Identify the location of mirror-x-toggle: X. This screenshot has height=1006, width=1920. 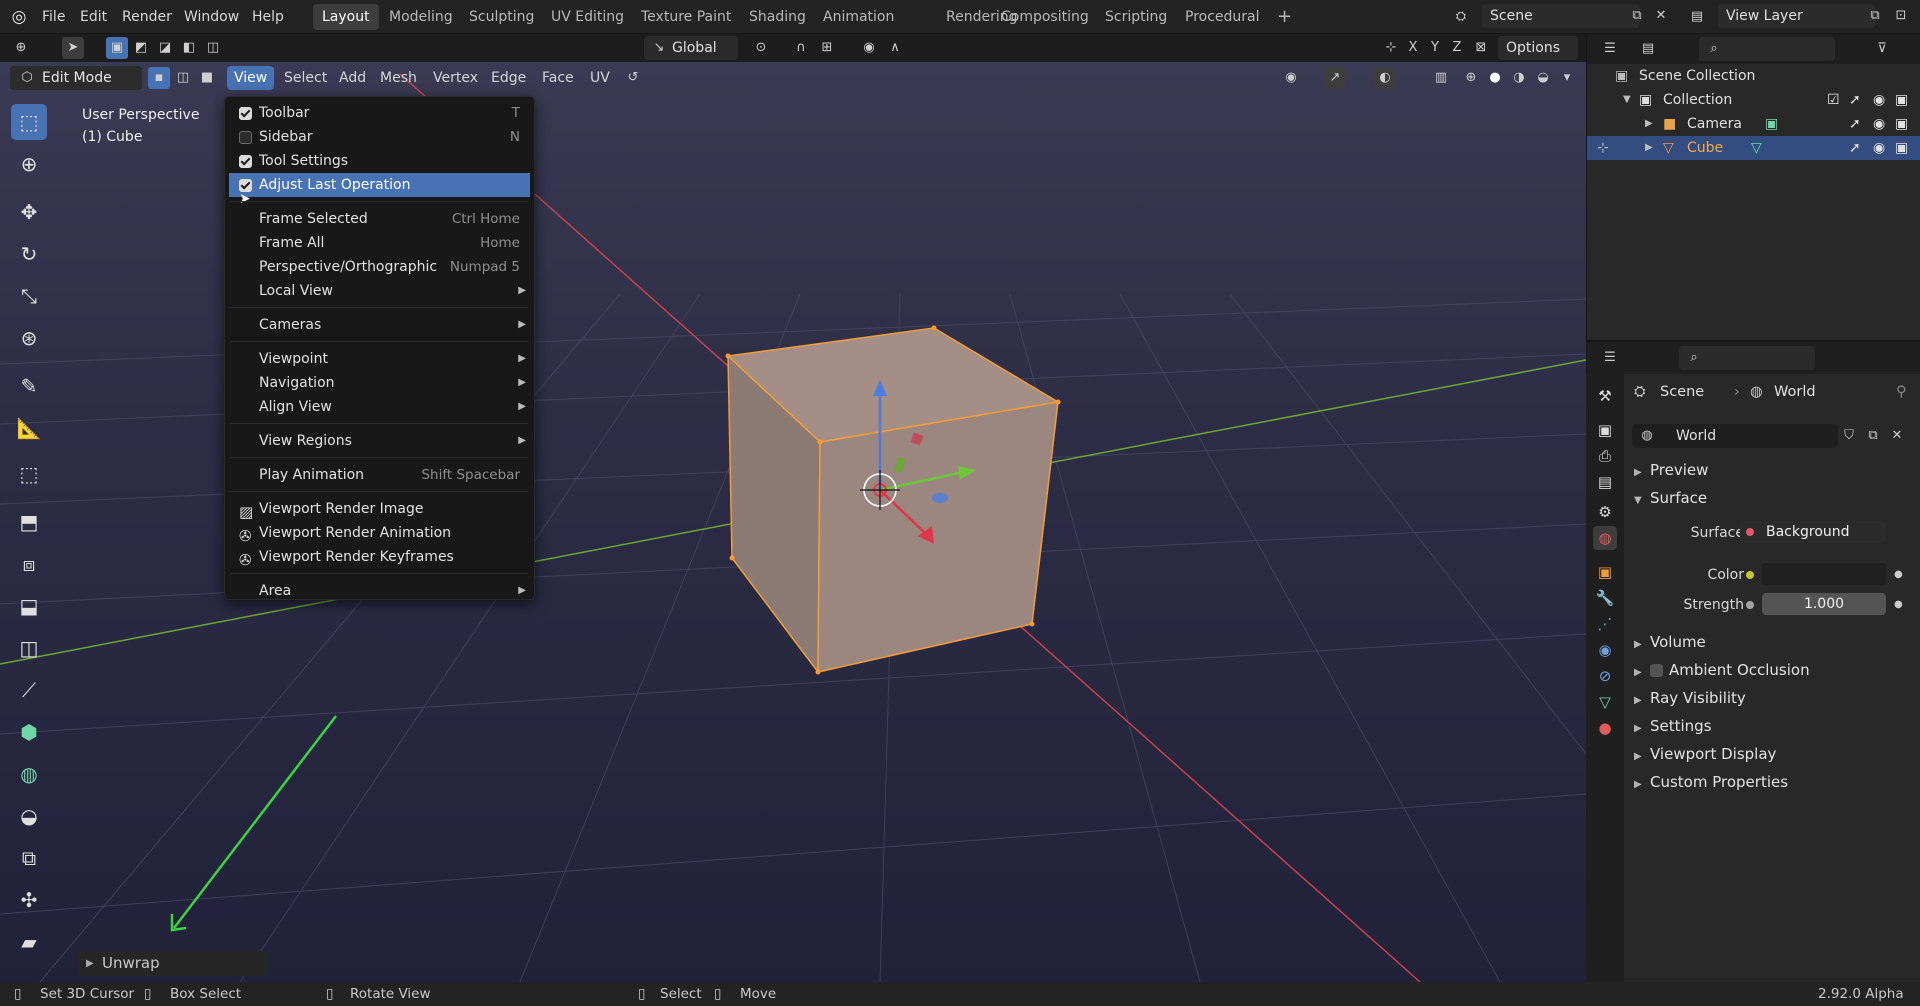
(1413, 48).